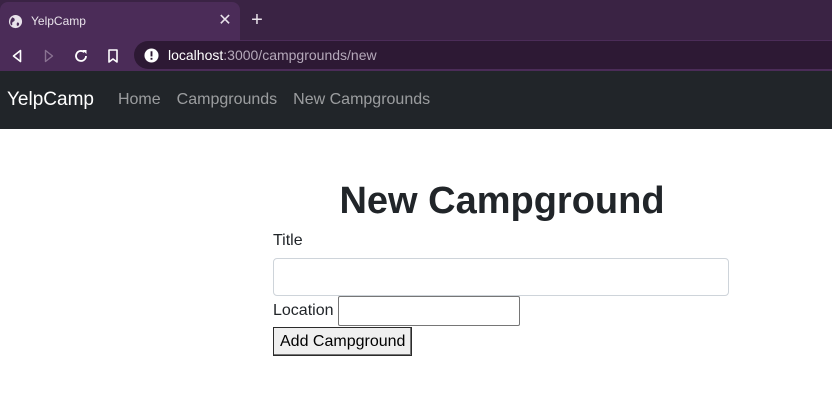 The width and height of the screenshot is (832, 401). What do you see at coordinates (120, 21) in the screenshot?
I see `browser-tab: YelpCamp ✕` at bounding box center [120, 21].